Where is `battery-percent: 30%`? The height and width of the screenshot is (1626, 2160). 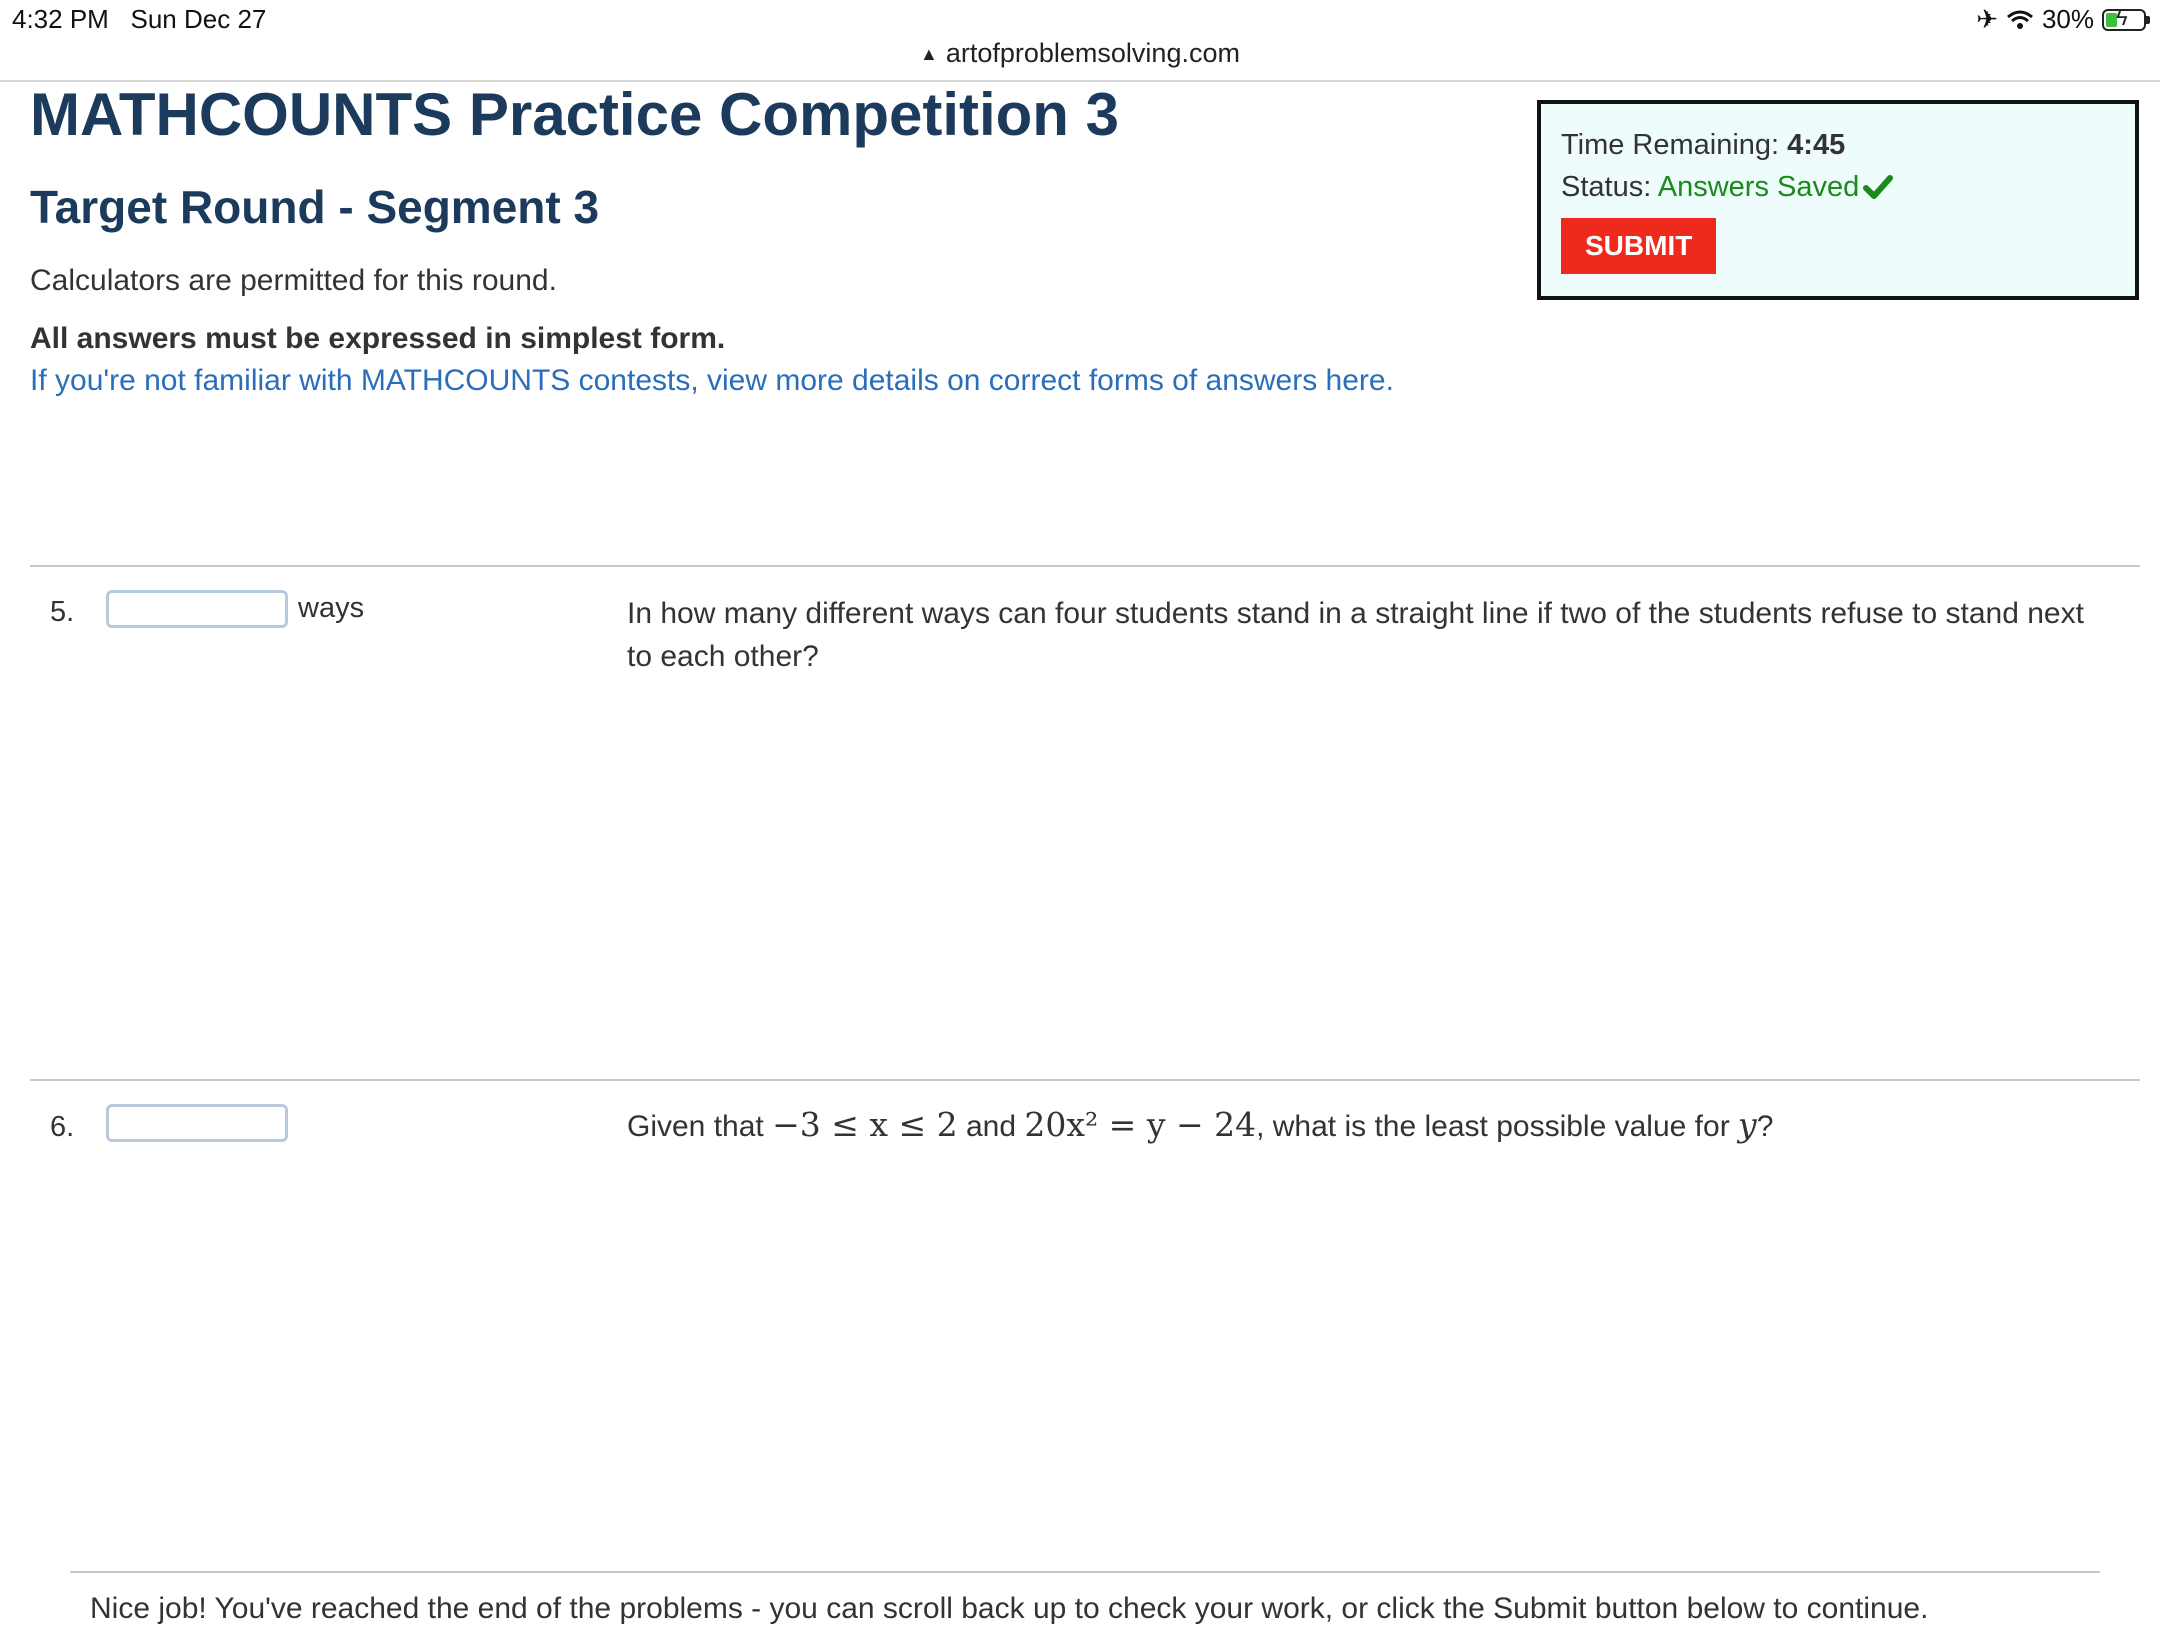 battery-percent: 30% is located at coordinates (2067, 19).